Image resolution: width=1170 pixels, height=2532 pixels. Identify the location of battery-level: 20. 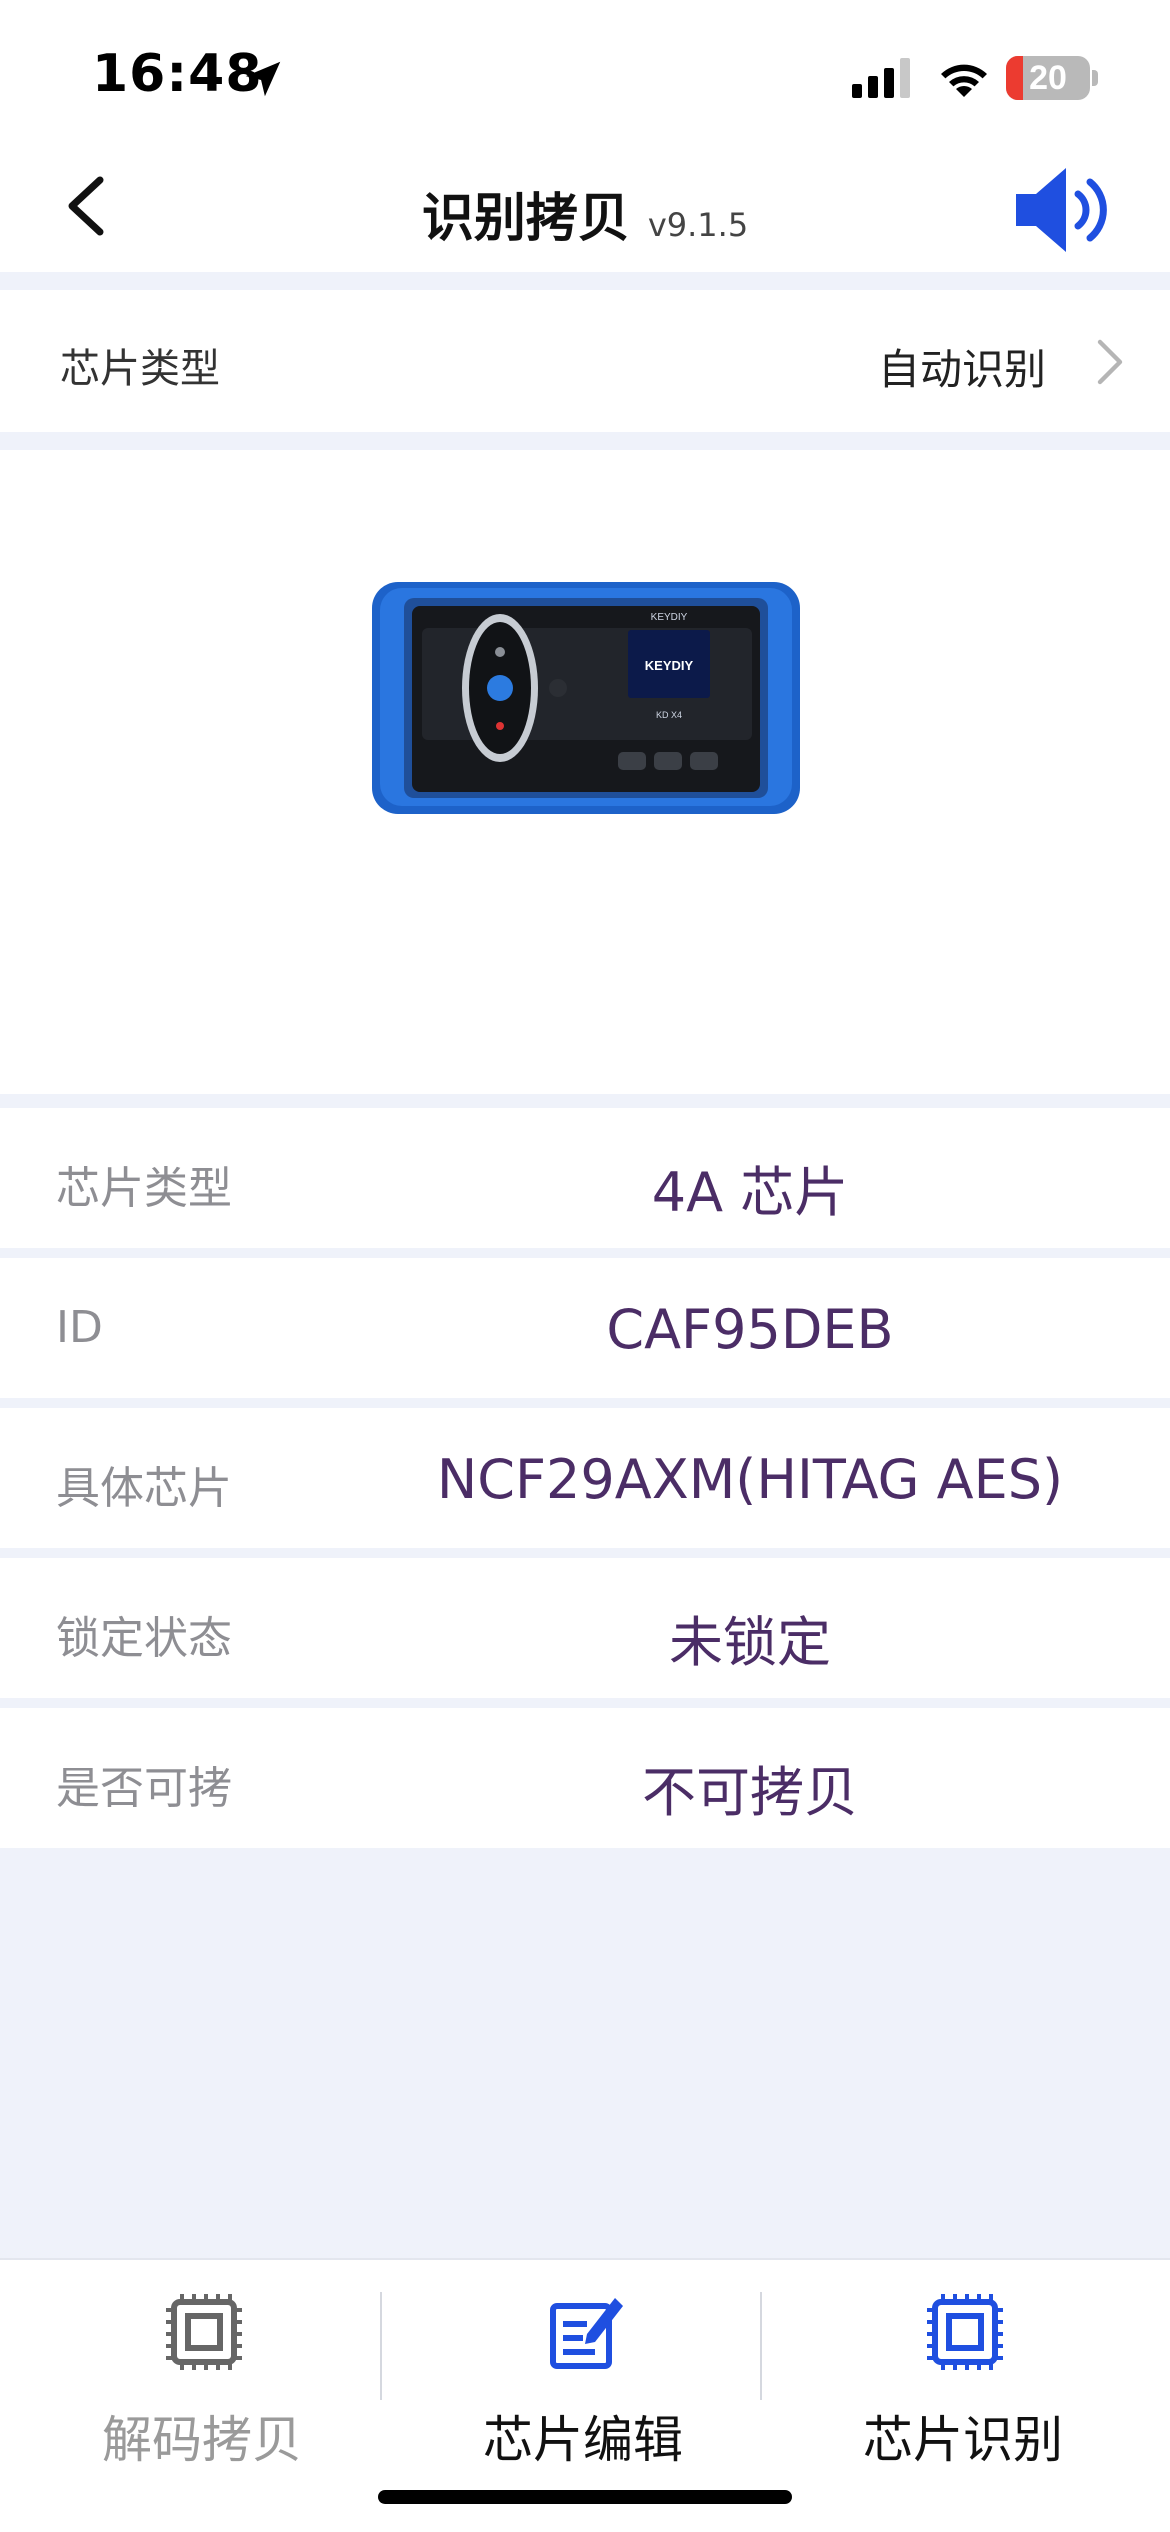
(1048, 77).